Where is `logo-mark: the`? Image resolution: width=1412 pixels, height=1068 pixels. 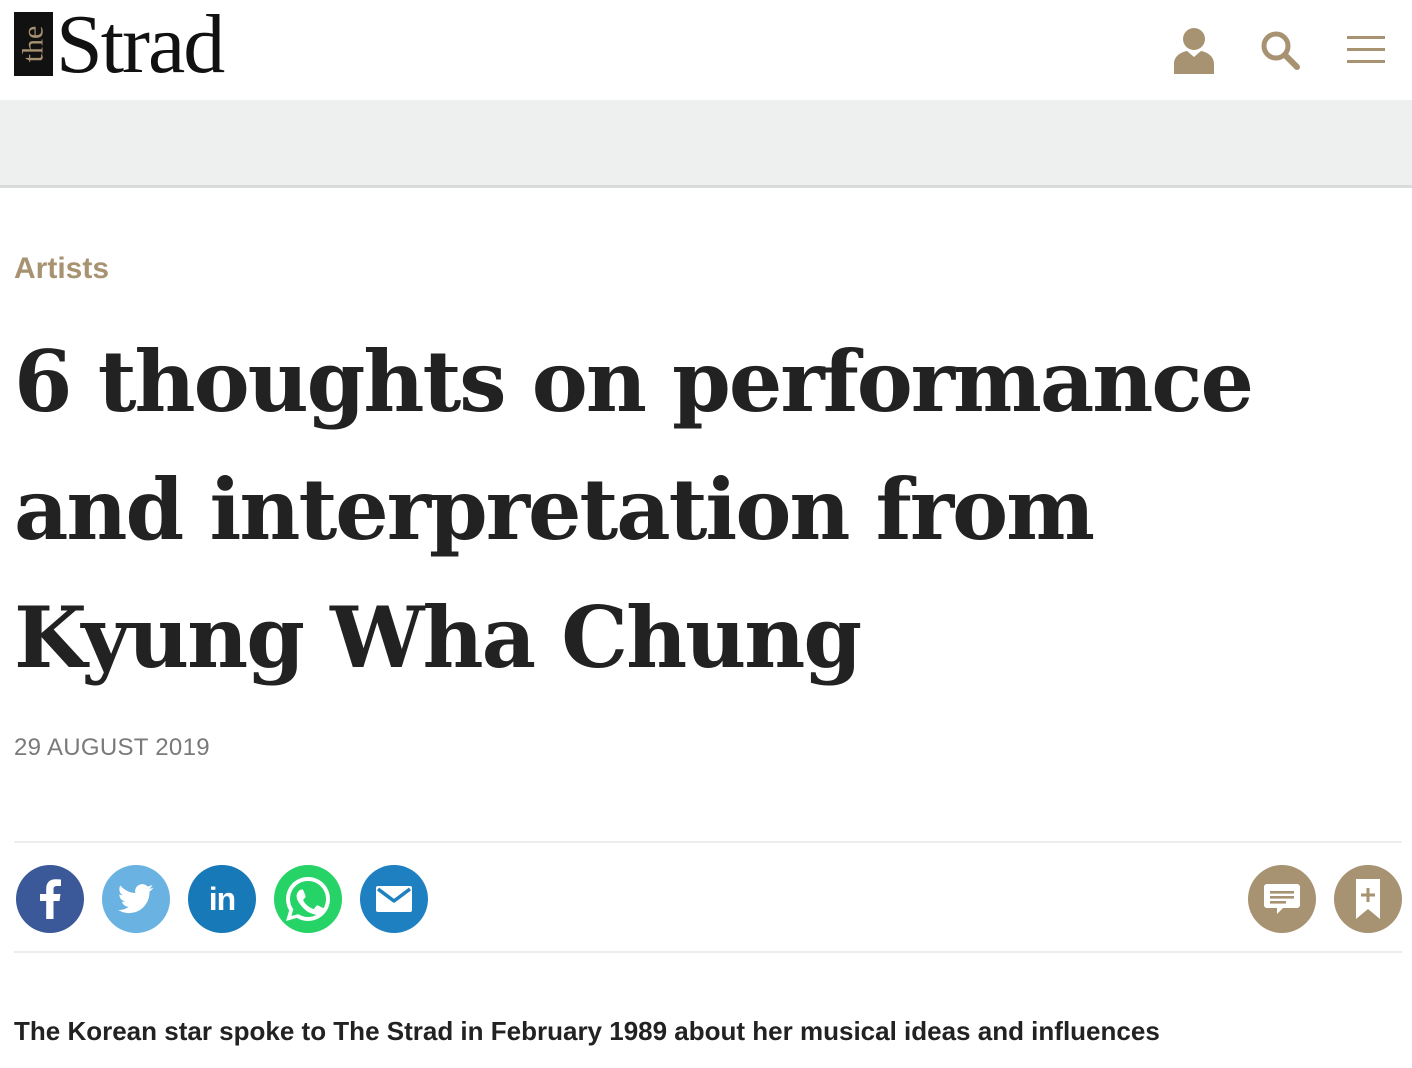
logo-mark: the is located at coordinates (33, 44).